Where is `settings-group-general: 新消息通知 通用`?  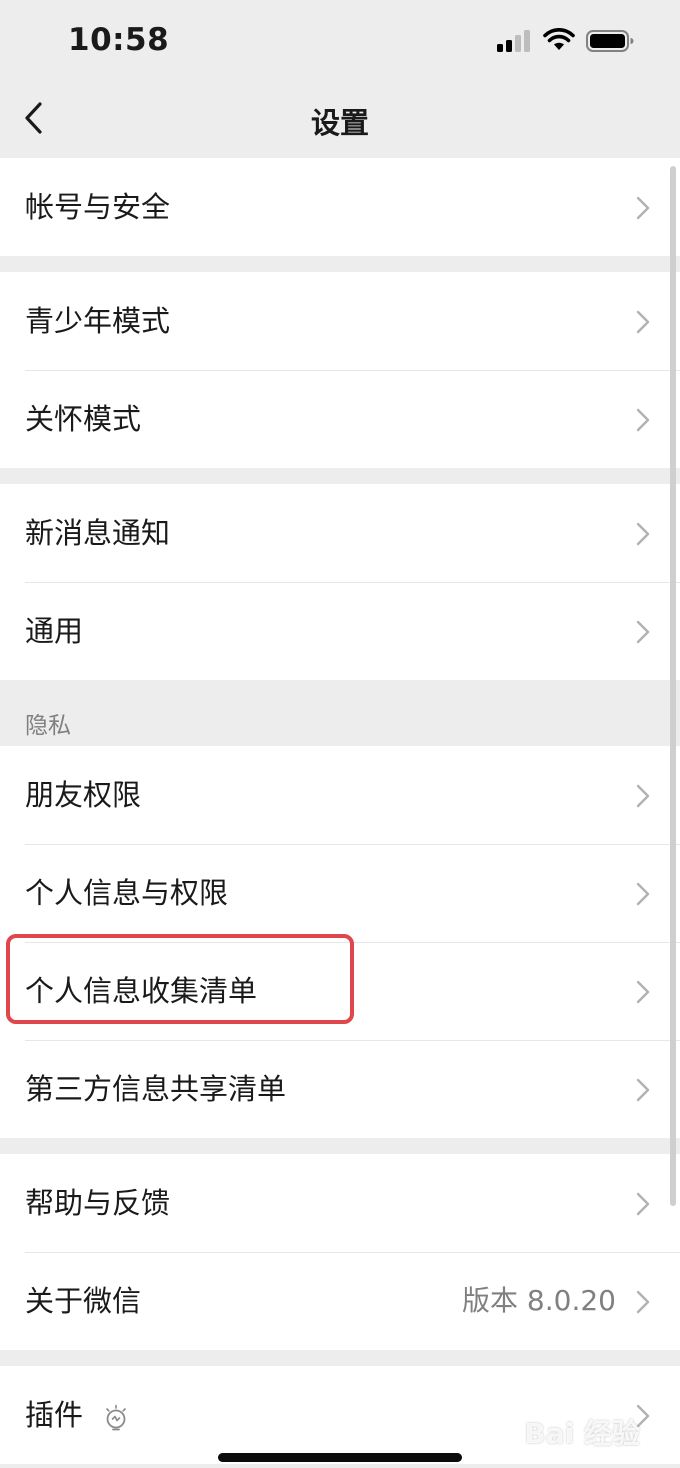
settings-group-general: 新消息通知 通用 is located at coordinates (340, 582).